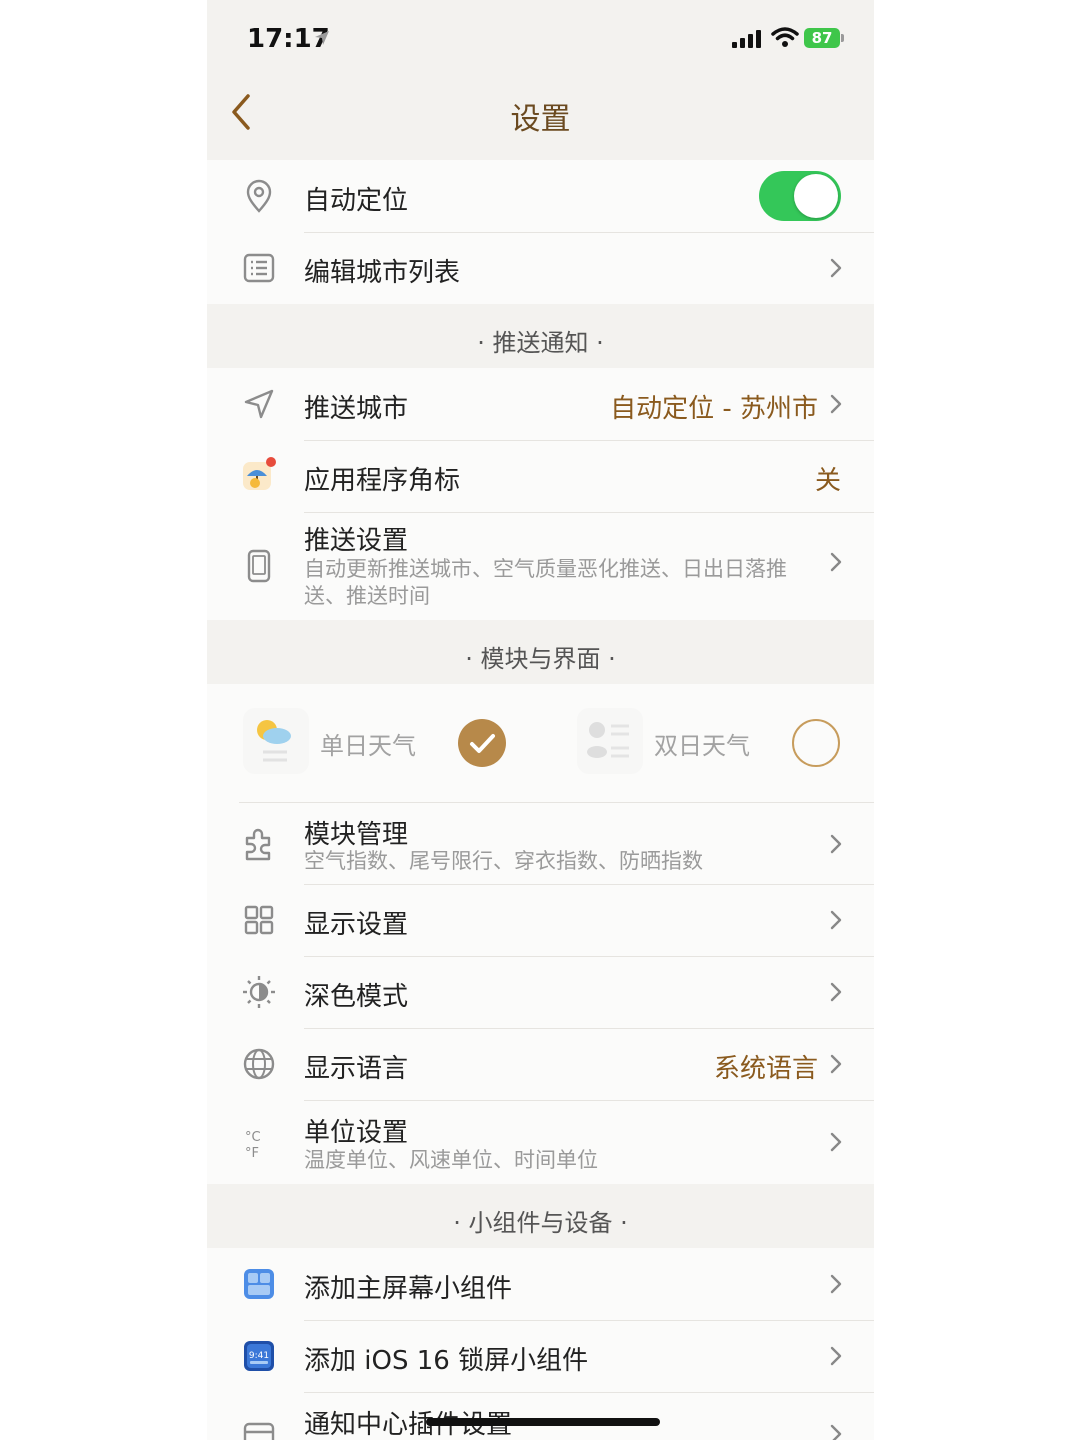 The width and height of the screenshot is (1080, 1440). Describe the element at coordinates (259, 1431) in the screenshot. I see `notification-center-icon` at that location.